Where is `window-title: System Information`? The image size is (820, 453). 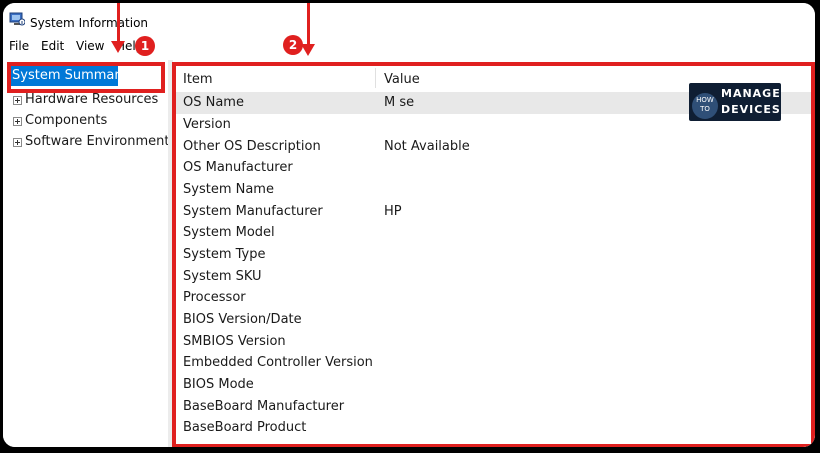
window-title: System Information is located at coordinates (89, 23).